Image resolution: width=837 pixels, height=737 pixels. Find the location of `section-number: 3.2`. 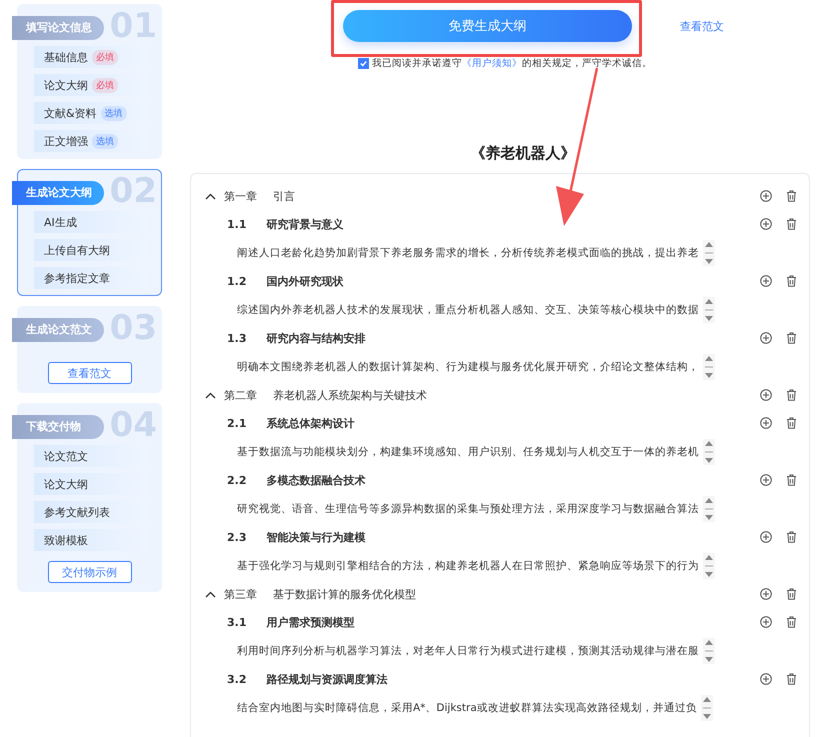

section-number: 3.2 is located at coordinates (236, 679).